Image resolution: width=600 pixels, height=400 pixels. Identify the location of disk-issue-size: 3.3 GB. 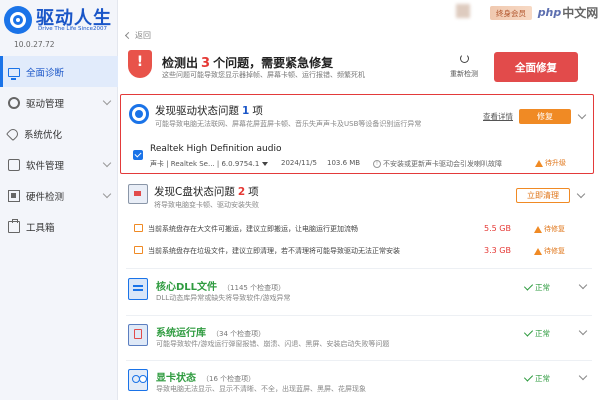
(497, 250).